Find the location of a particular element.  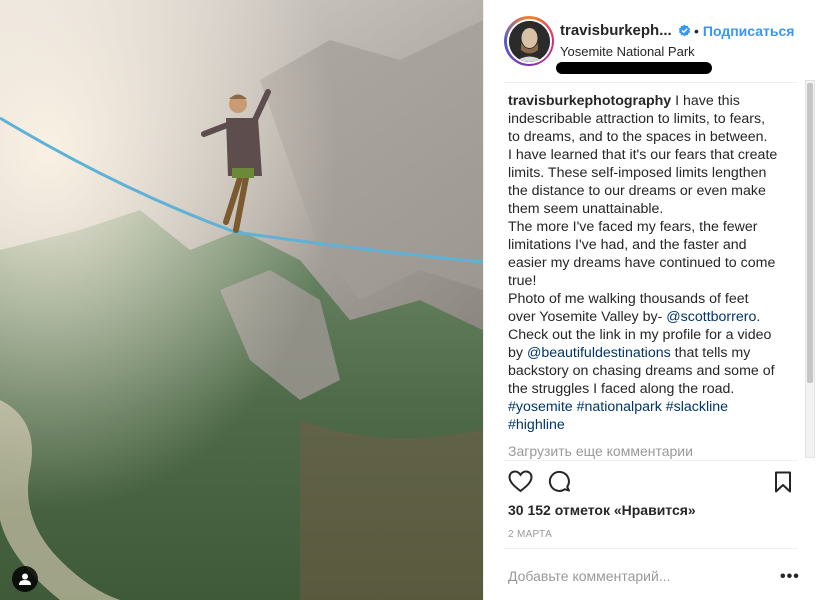

caption-text-6: them seem unattainable. is located at coordinates (586, 209).